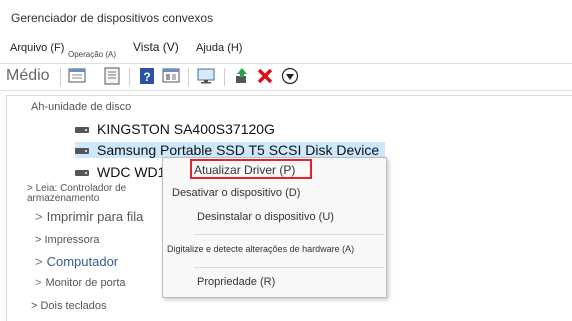  Describe the element at coordinates (242, 76) in the screenshot. I see `enable-device-icon` at that location.